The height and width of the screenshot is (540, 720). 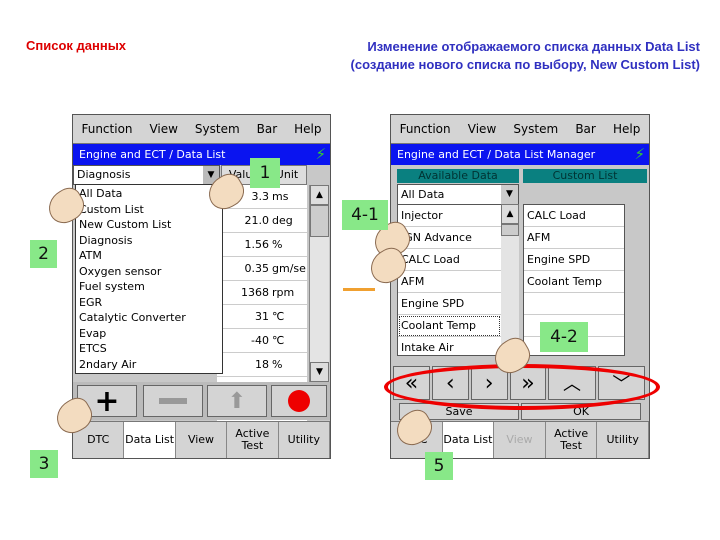 I want to click on chevron-down-icon: ▼, so click(x=509, y=194).